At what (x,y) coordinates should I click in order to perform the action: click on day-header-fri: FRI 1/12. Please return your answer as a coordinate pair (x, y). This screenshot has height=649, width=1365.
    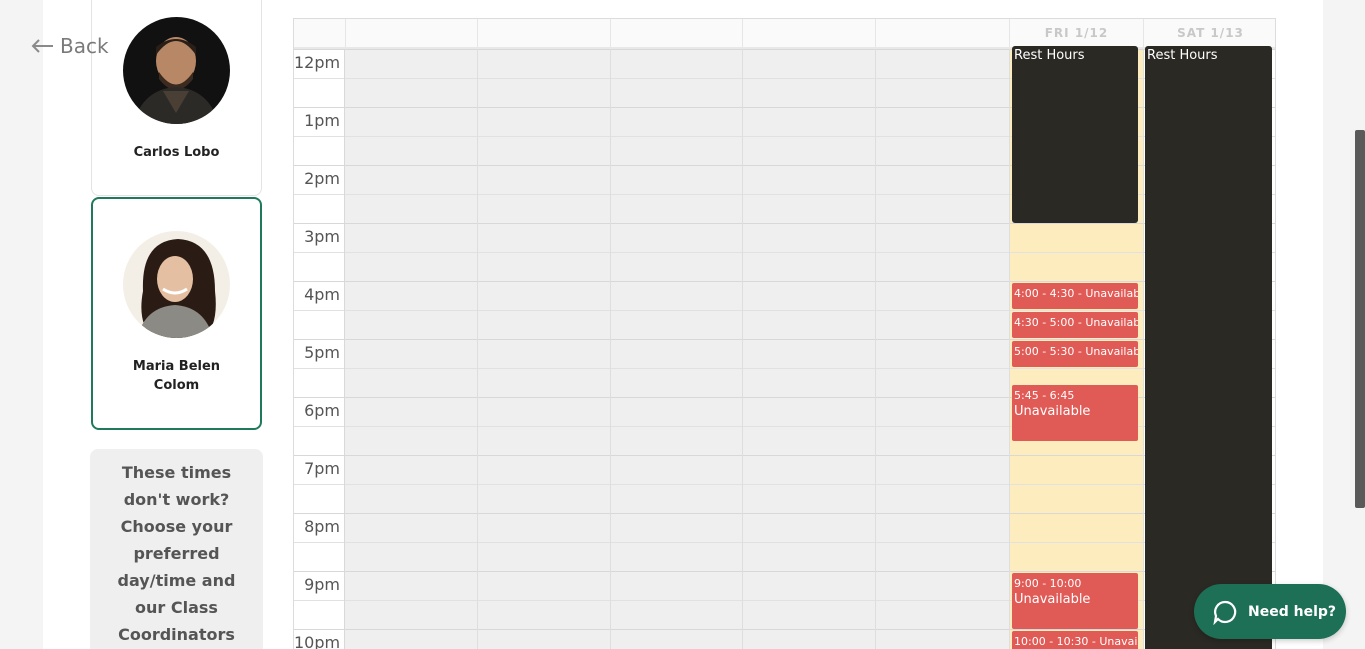
    Looking at the image, I should click on (1076, 33).